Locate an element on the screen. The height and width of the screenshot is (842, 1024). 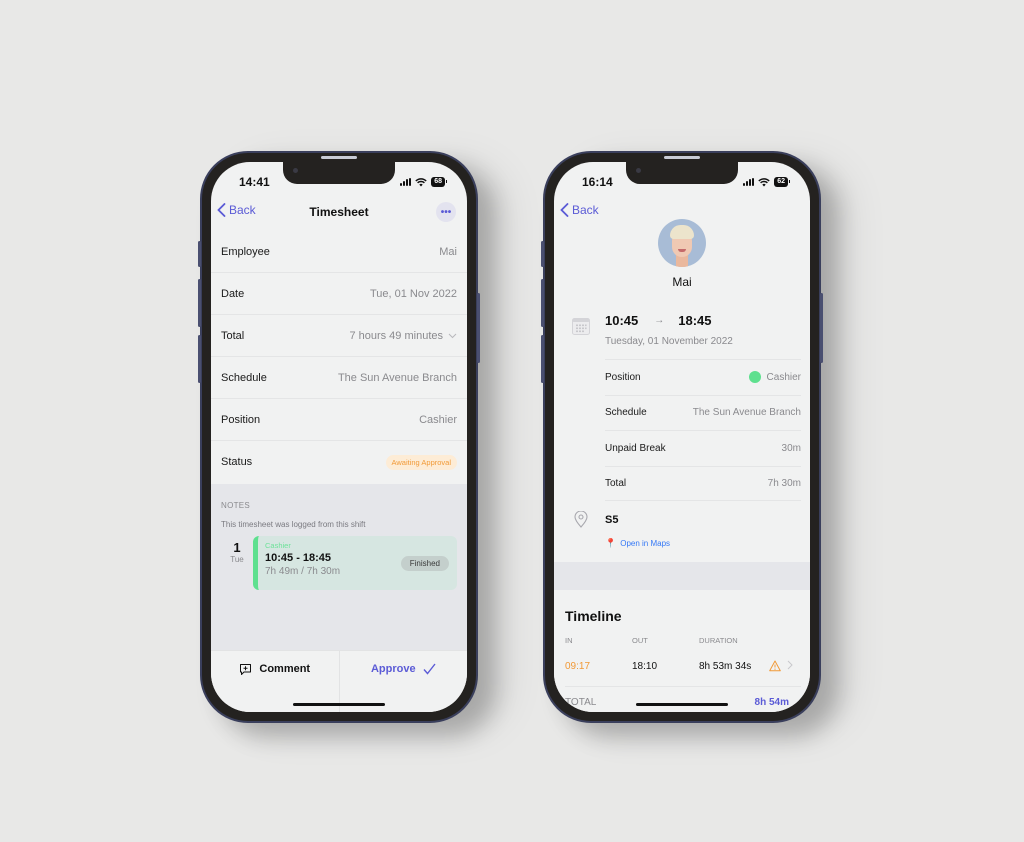
clock-out-time: 18:10 is located at coordinates (645, 666).